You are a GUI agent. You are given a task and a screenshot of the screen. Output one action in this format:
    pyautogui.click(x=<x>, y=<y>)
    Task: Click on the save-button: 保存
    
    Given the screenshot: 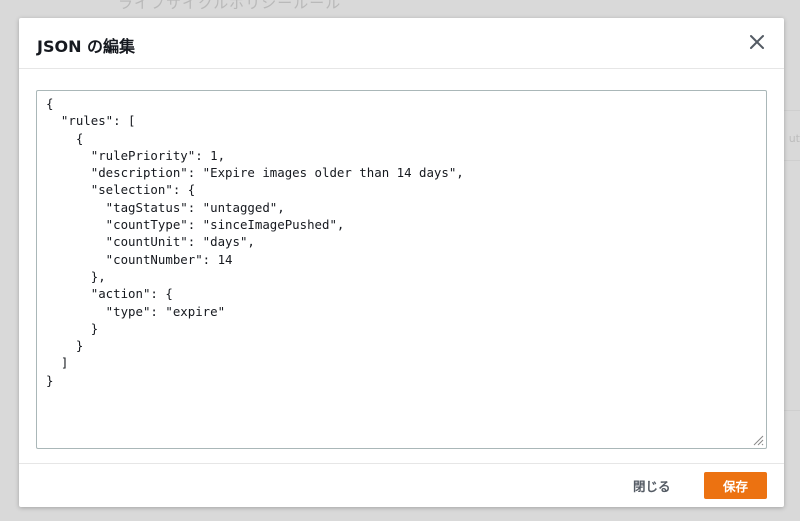 What is the action you would take?
    pyautogui.click(x=735, y=485)
    